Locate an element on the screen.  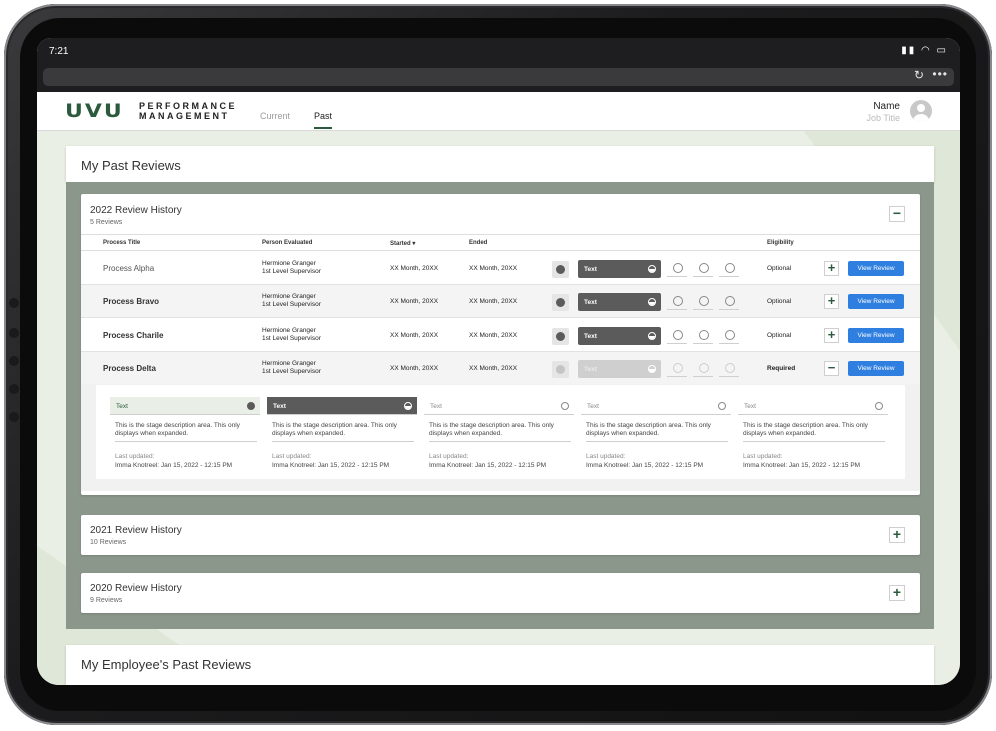
url-bar is located at coordinates (498, 77).